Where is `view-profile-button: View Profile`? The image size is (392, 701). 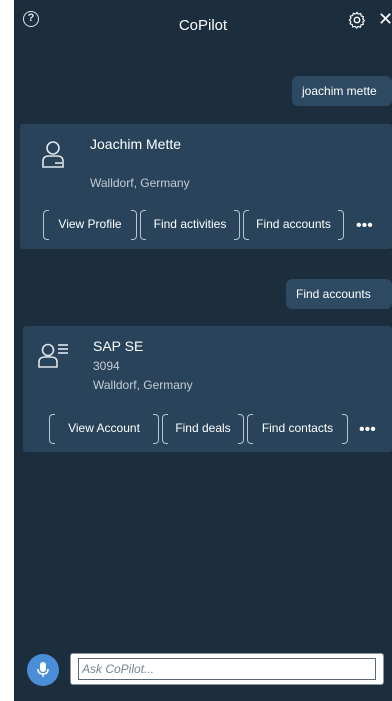
view-profile-button: View Profile is located at coordinates (90, 224).